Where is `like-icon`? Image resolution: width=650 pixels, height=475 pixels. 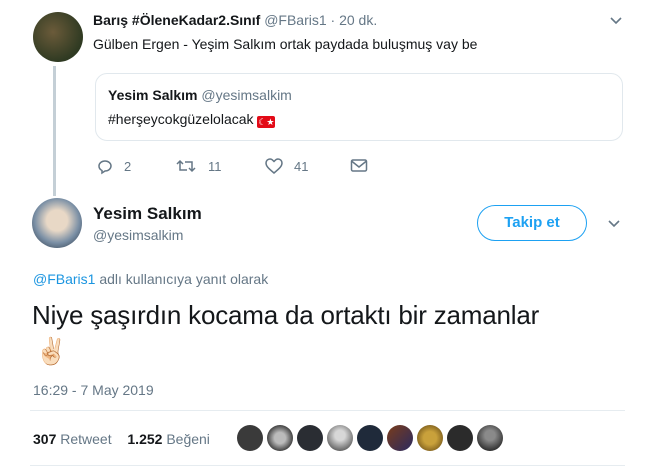
like-icon is located at coordinates (274, 168).